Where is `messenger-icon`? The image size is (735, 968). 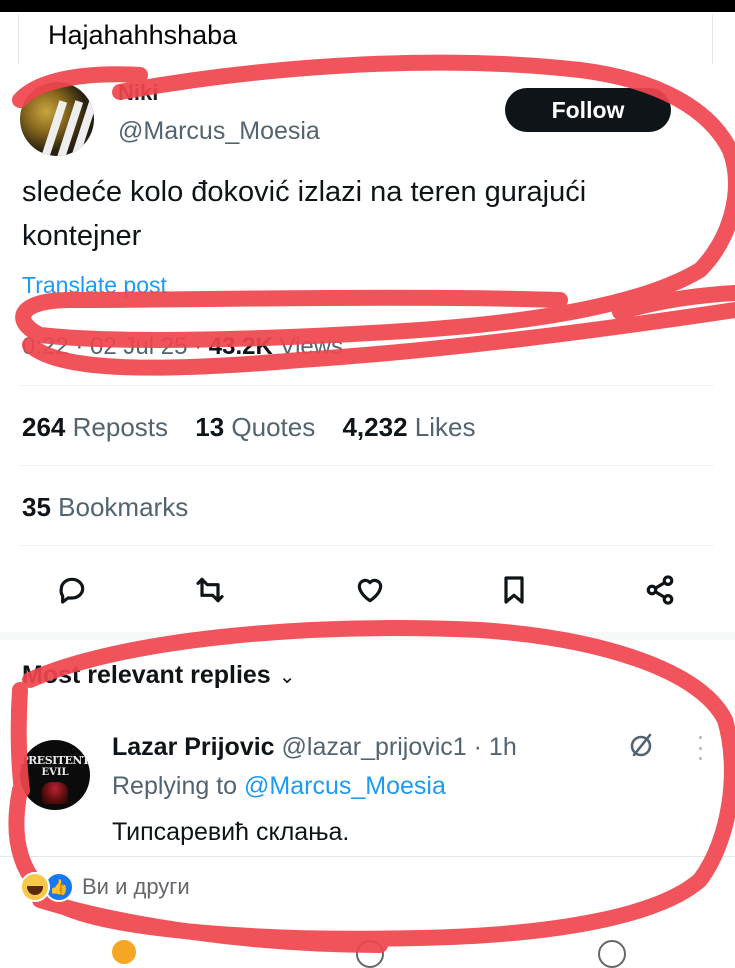 messenger-icon is located at coordinates (612, 954).